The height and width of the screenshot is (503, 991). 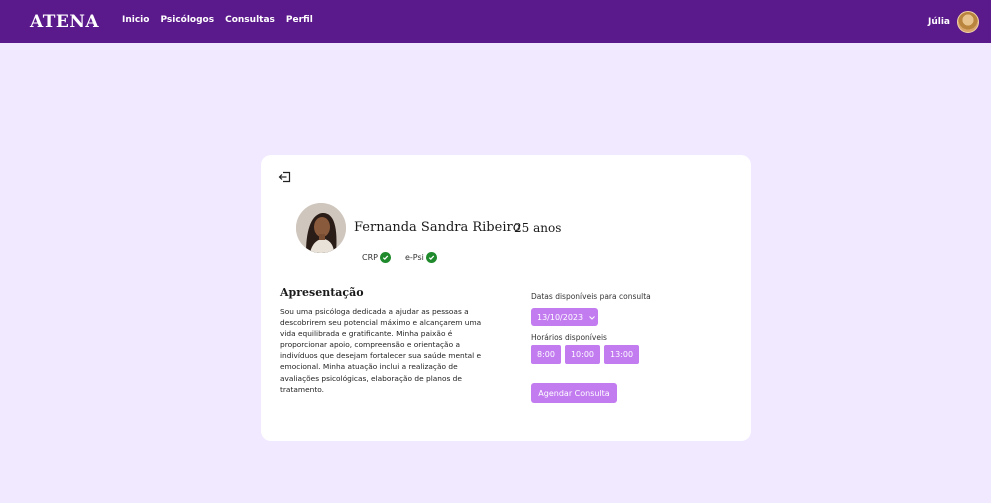 I want to click on date-select: 13/10/2023, so click(x=564, y=317).